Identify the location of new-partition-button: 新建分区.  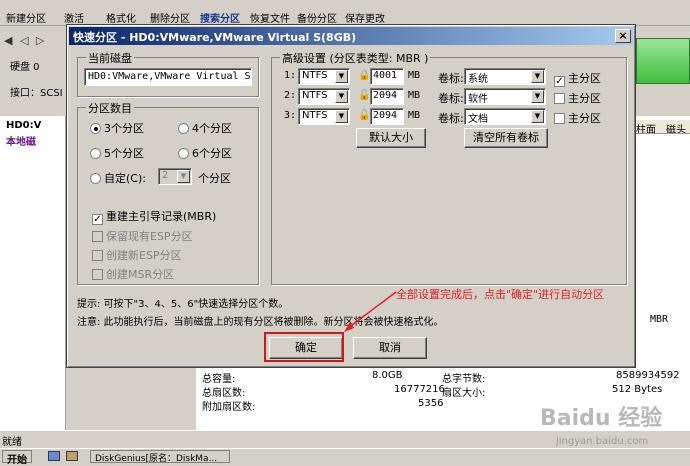
(26, 17).